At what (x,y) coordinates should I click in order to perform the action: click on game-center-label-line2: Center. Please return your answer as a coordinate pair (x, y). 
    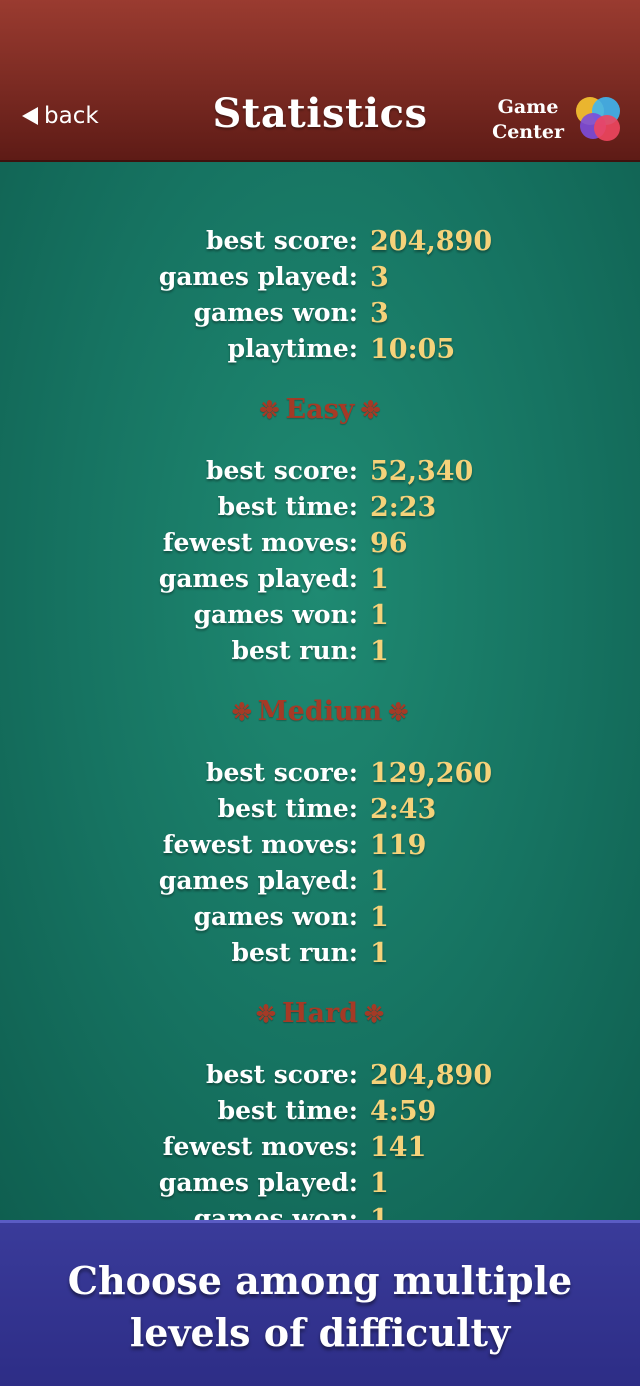
    Looking at the image, I should click on (528, 132).